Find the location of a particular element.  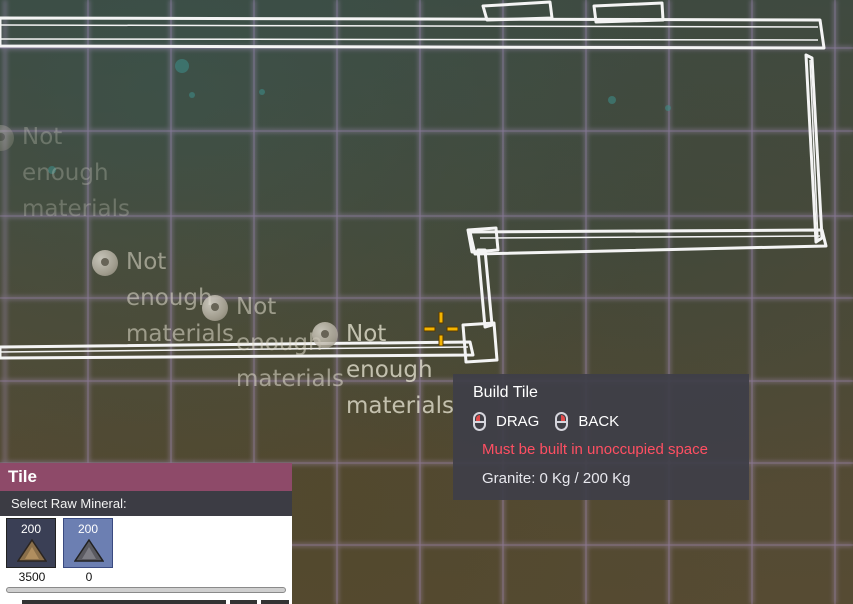

material-stock: 3500 is located at coordinates (32, 577).